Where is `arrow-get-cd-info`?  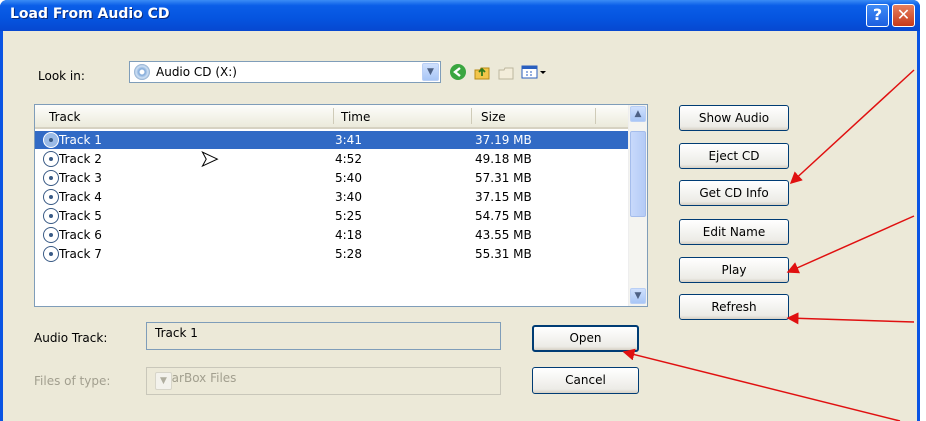 arrow-get-cd-info is located at coordinates (852, 127).